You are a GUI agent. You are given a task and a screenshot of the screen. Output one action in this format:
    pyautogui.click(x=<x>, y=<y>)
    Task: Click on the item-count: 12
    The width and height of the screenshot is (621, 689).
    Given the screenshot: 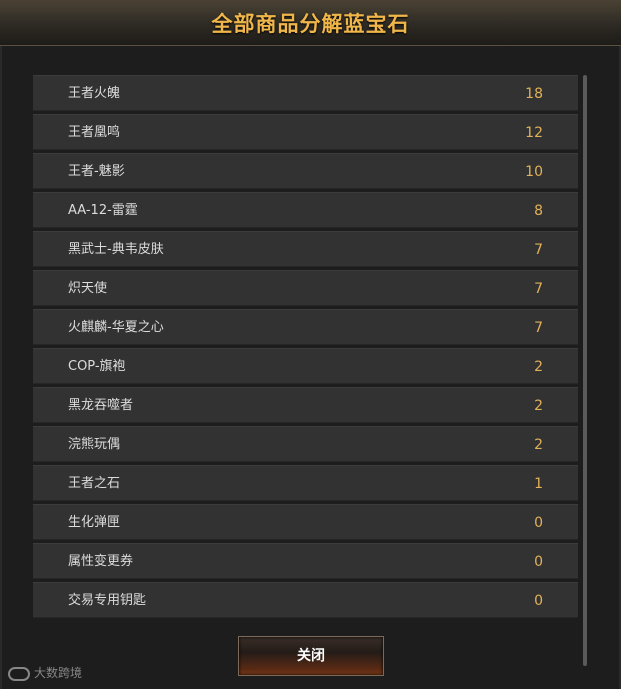 What is the action you would take?
    pyautogui.click(x=534, y=133)
    